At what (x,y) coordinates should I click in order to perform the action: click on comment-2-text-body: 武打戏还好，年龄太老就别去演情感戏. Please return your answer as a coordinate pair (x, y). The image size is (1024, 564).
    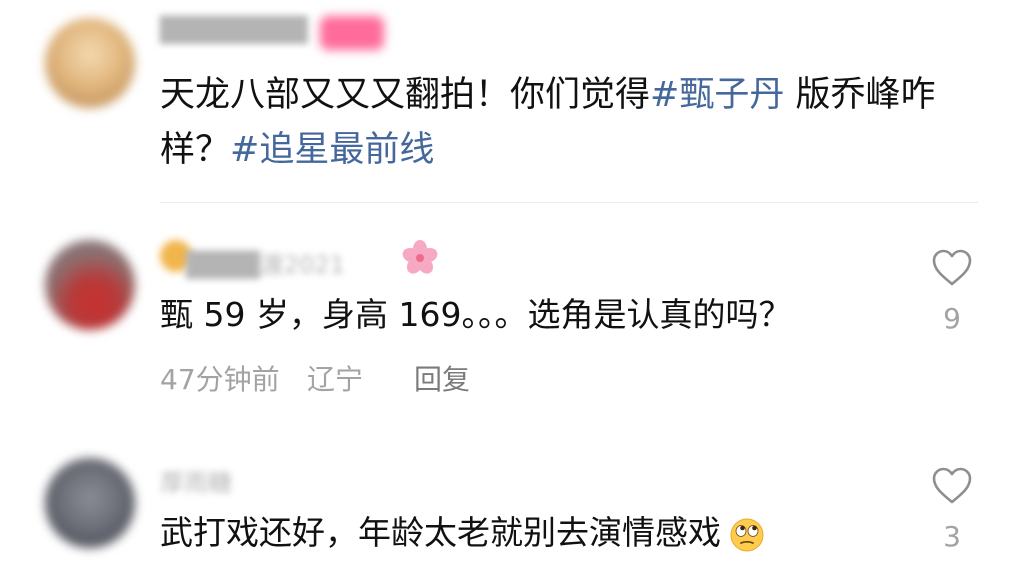
    Looking at the image, I should click on (440, 532).